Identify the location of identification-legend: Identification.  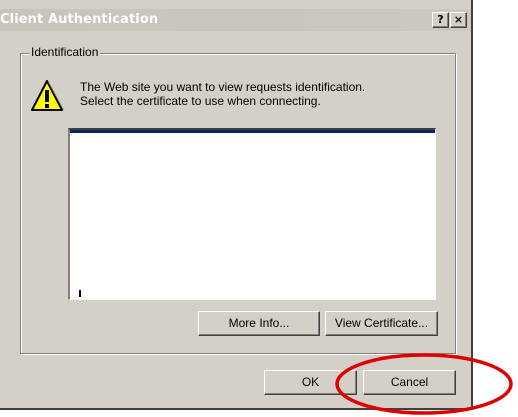
(65, 52).